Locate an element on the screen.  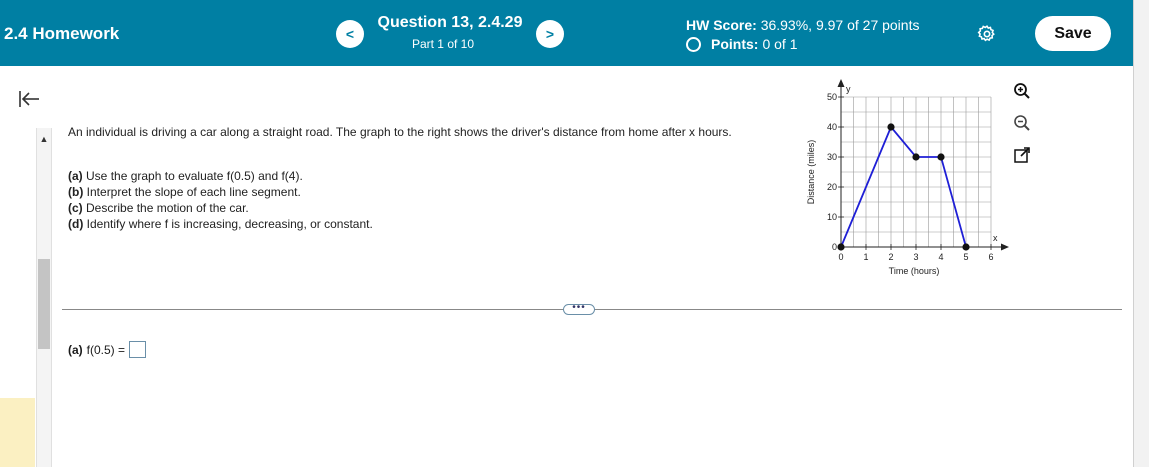
highlight-block is located at coordinates (17, 432).